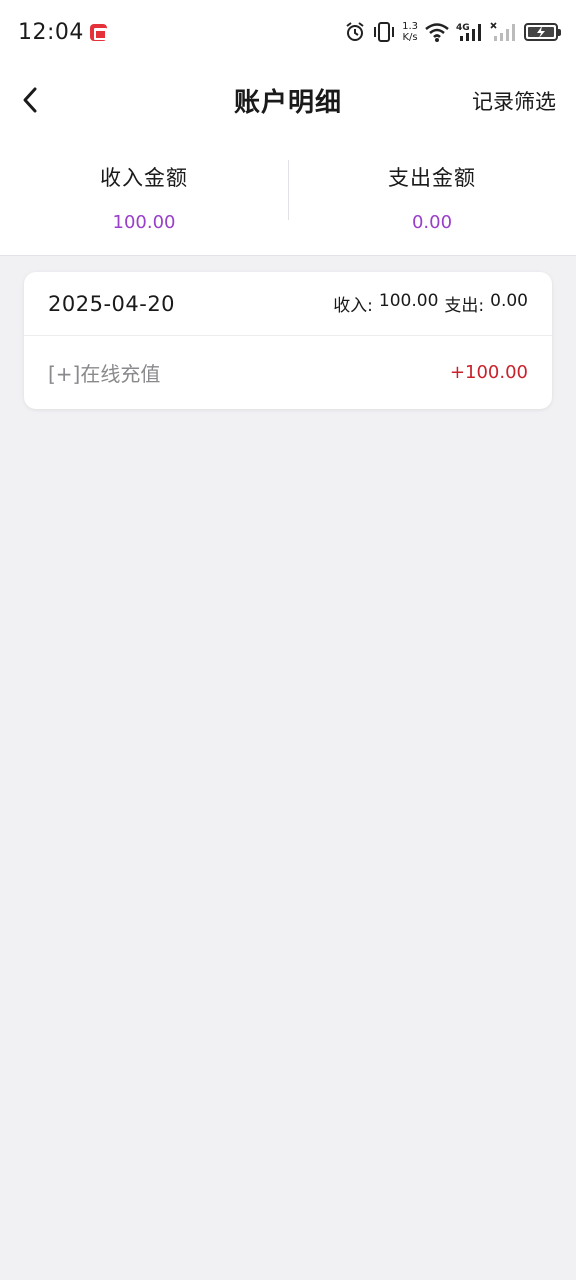  What do you see at coordinates (410, 37) in the screenshot?
I see `net-speed-unit: K/s` at bounding box center [410, 37].